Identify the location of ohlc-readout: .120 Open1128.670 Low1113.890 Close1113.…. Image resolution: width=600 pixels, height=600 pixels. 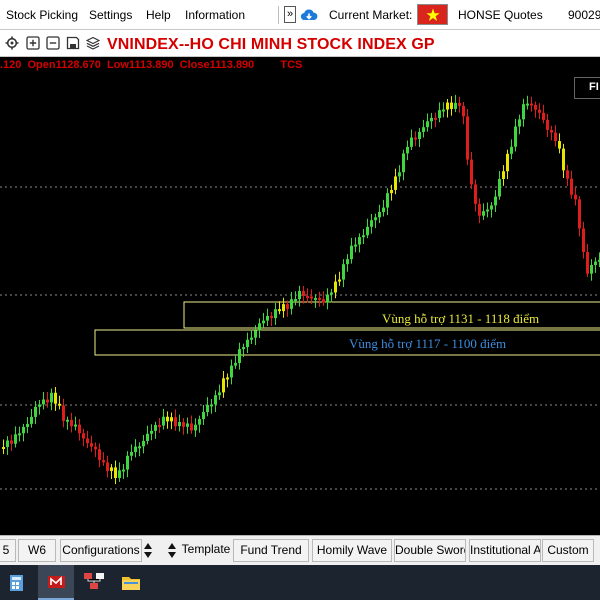
(152, 65).